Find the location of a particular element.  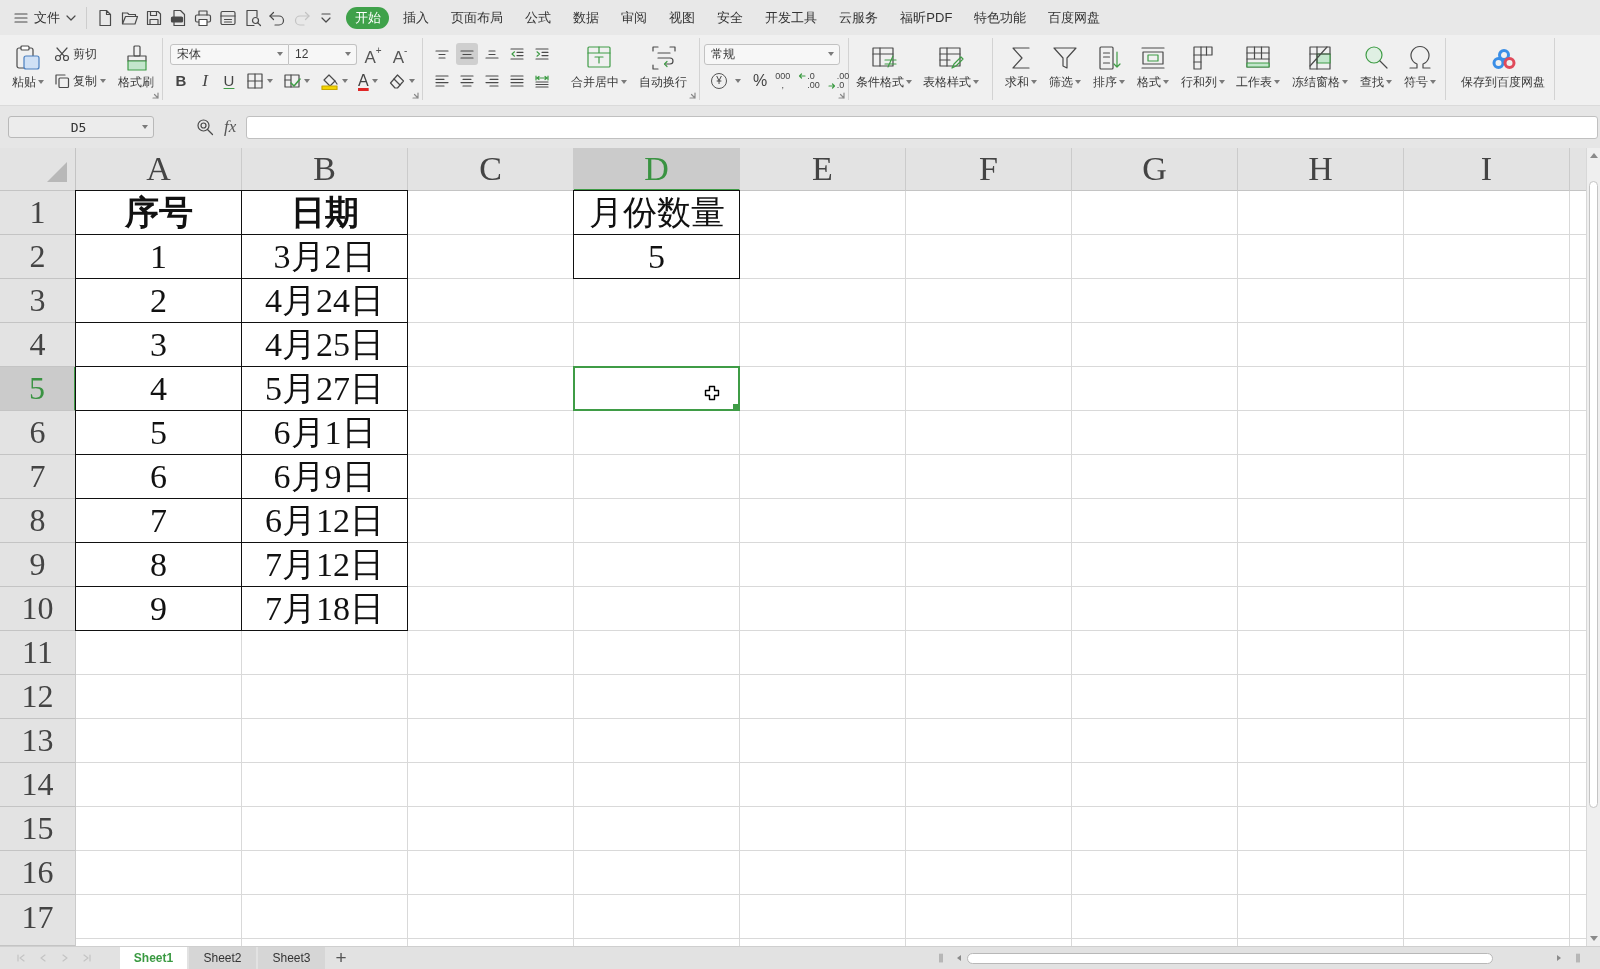

row-header: 17 is located at coordinates (38, 920).